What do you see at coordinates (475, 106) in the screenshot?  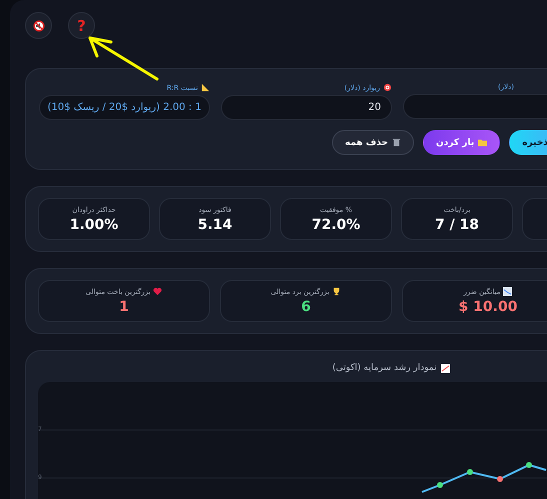 I see `input-field` at bounding box center [475, 106].